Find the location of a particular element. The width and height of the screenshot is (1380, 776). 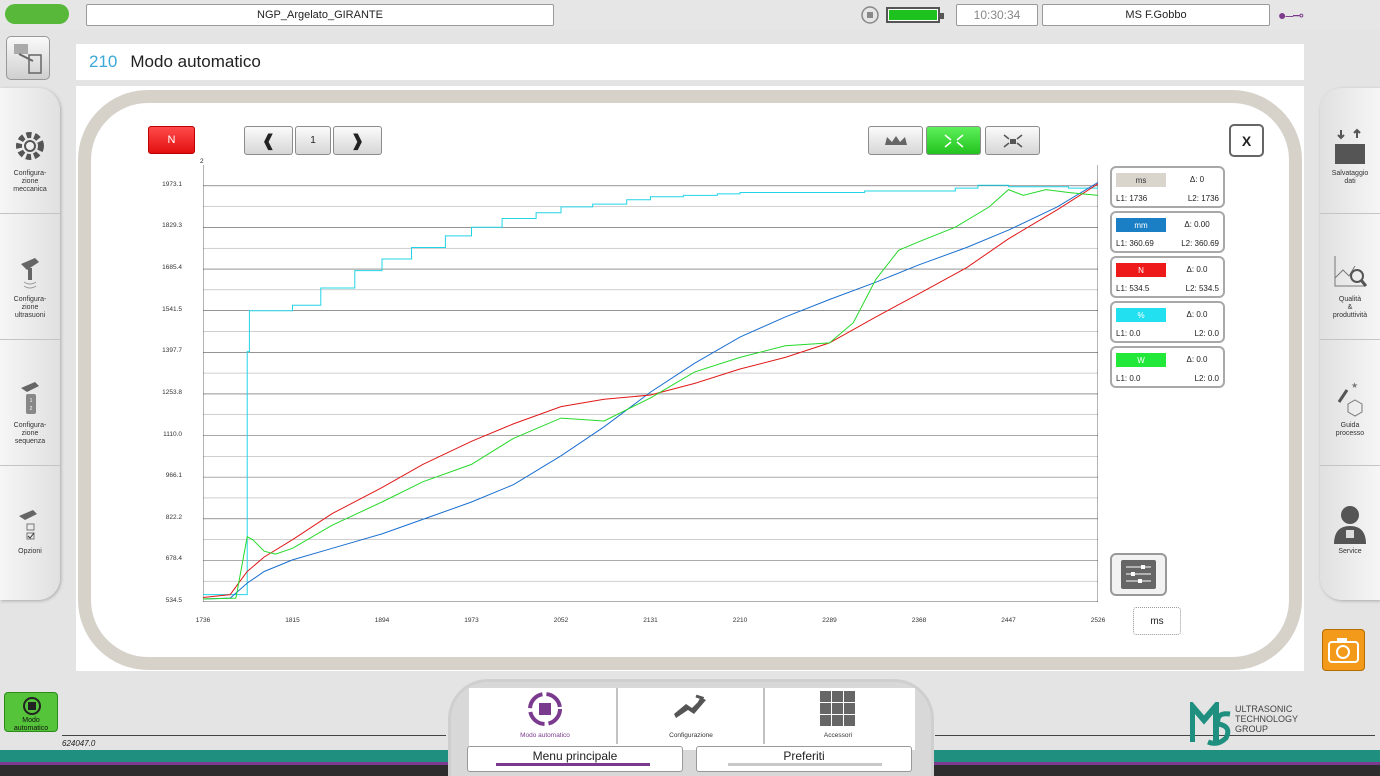

zoom-fit-button is located at coordinates (953, 140).